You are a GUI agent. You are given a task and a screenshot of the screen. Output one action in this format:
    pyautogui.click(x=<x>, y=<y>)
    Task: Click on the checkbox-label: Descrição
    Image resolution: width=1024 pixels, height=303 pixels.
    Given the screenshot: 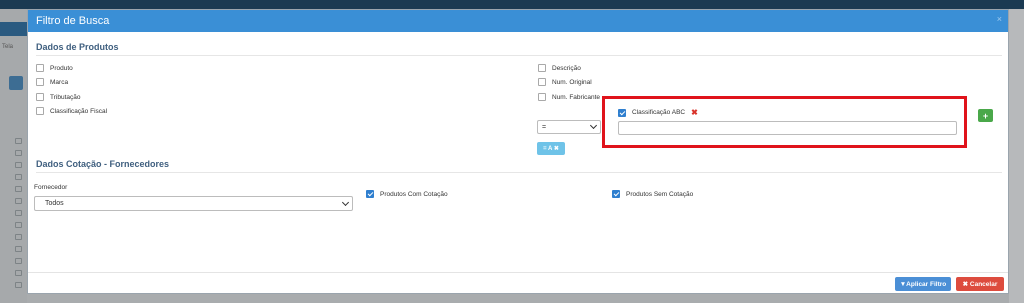 What is the action you would take?
    pyautogui.click(x=566, y=68)
    